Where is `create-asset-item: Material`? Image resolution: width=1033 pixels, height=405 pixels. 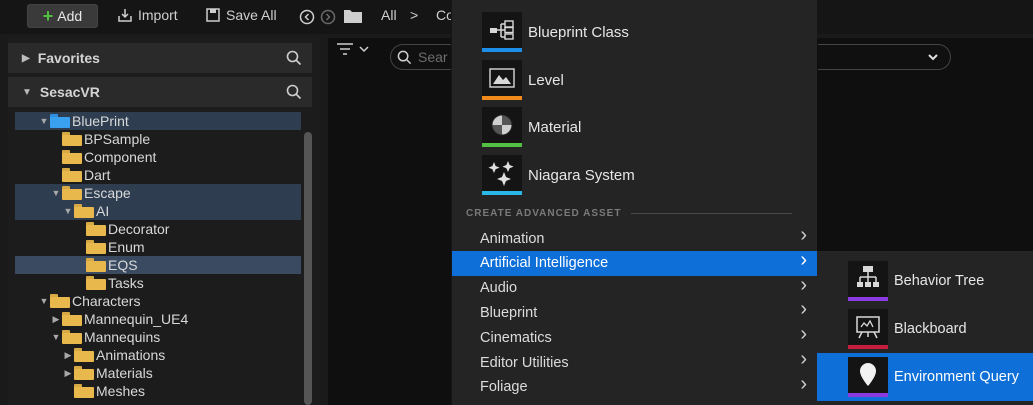
create-asset-item: Material is located at coordinates (647, 127).